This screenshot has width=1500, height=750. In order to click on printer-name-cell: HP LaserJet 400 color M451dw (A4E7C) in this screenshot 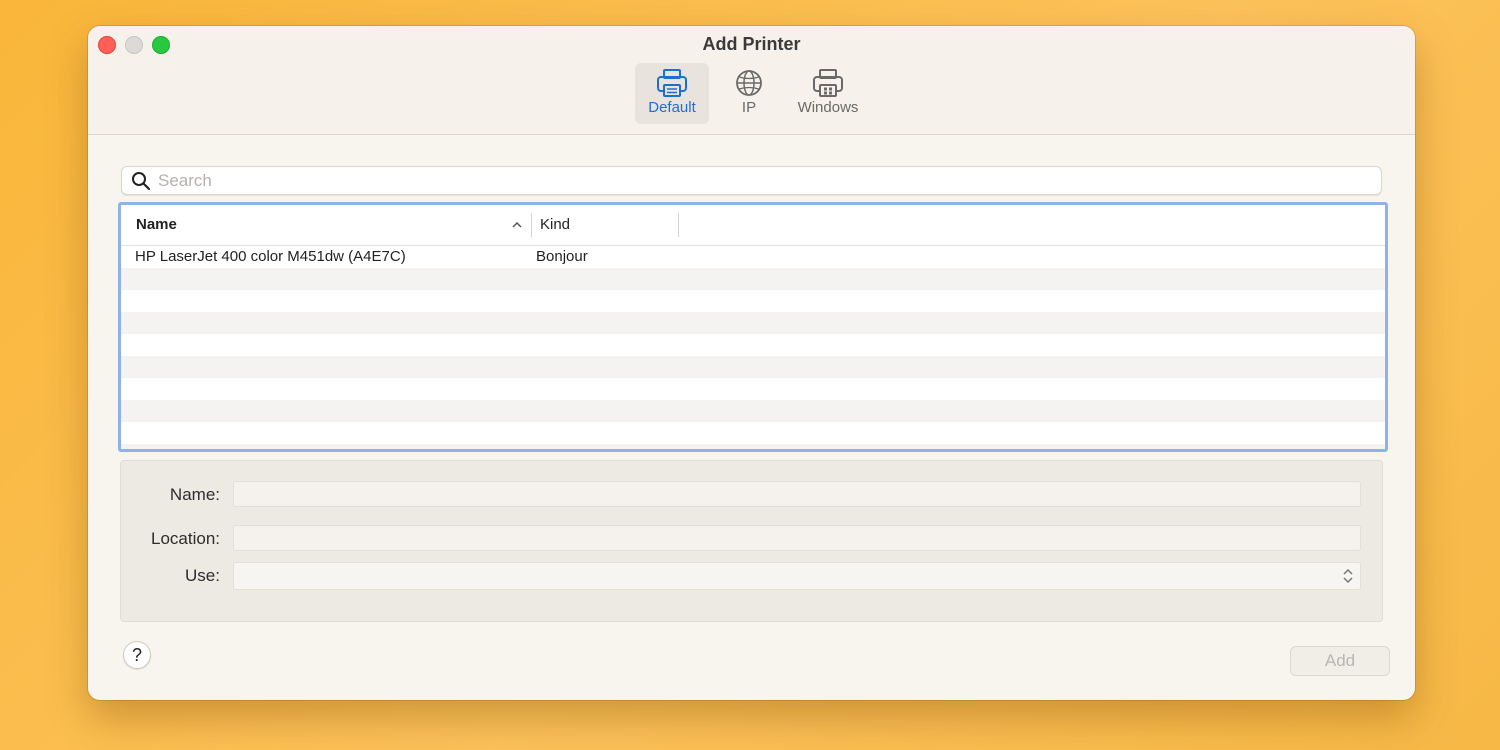, I will do `click(270, 256)`.